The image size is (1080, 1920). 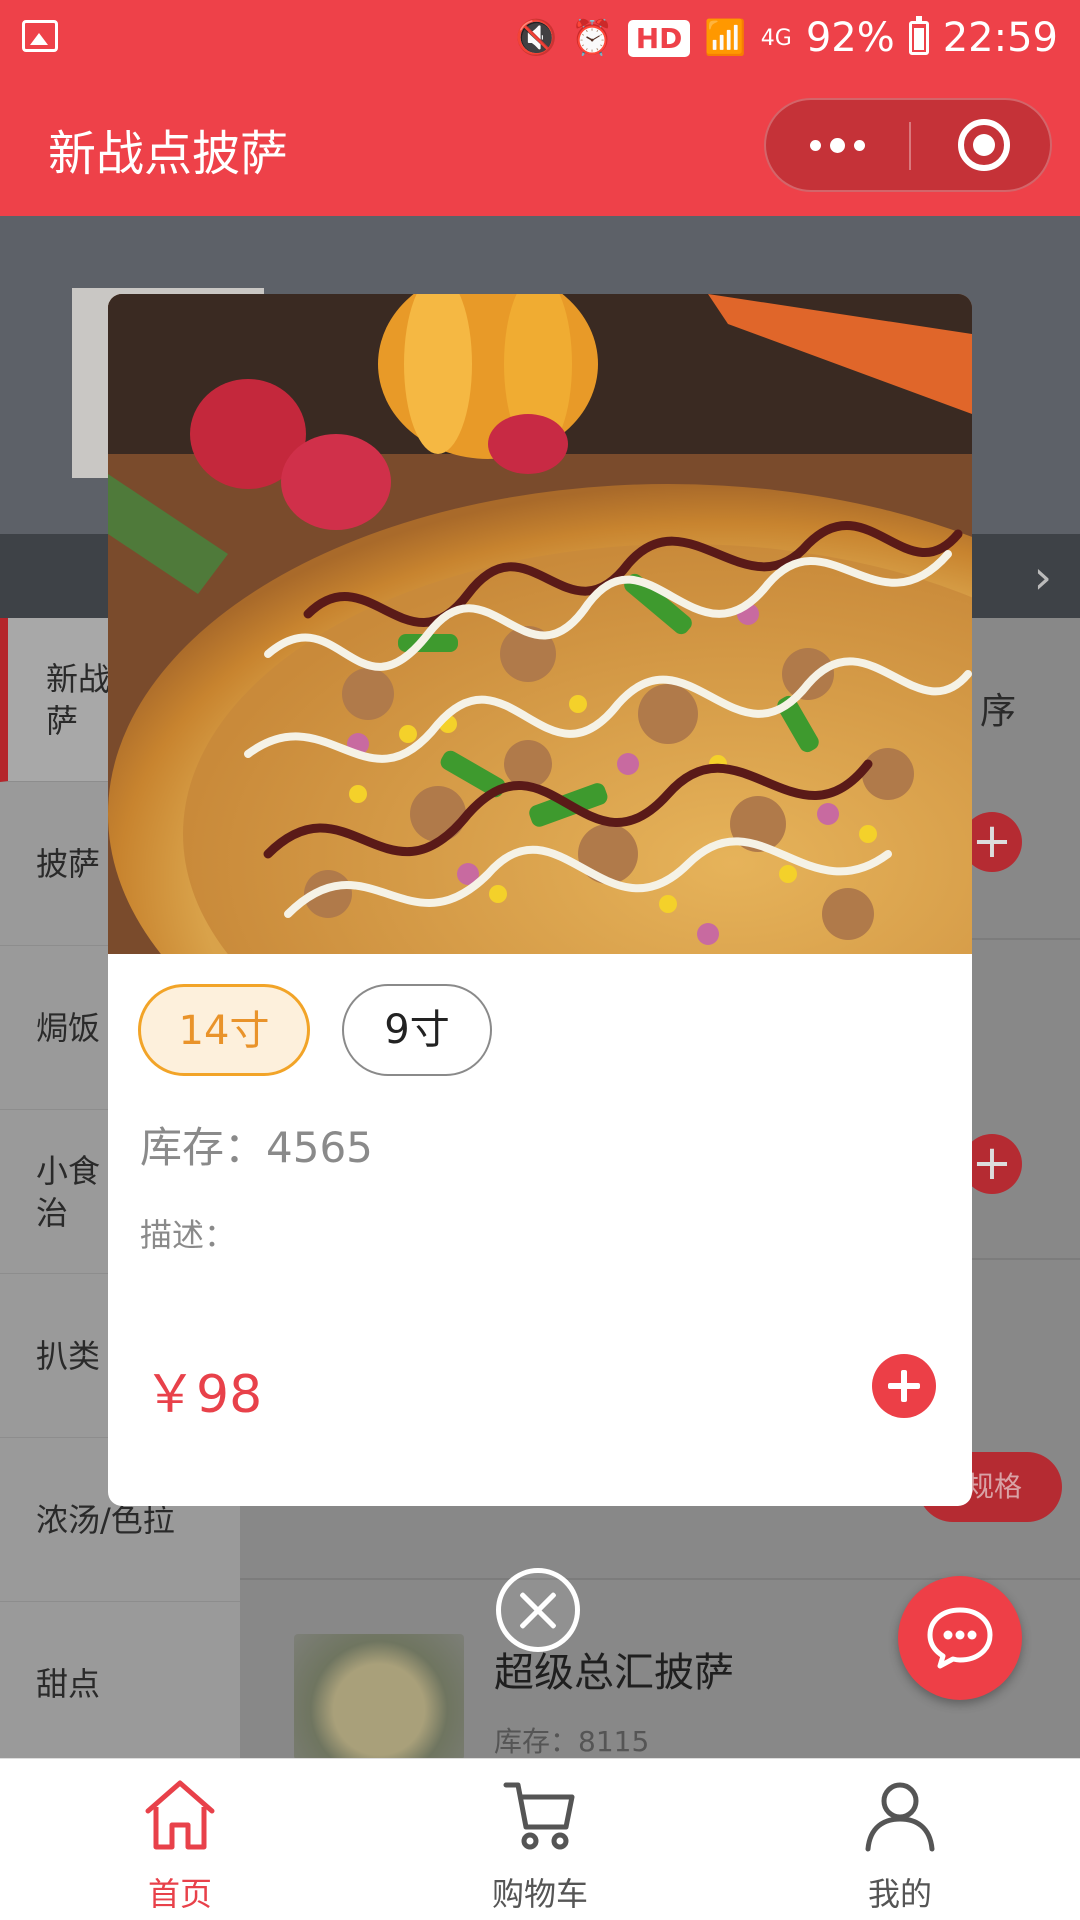 What do you see at coordinates (224, 1030) in the screenshot?
I see `size-option-14: 14寸` at bounding box center [224, 1030].